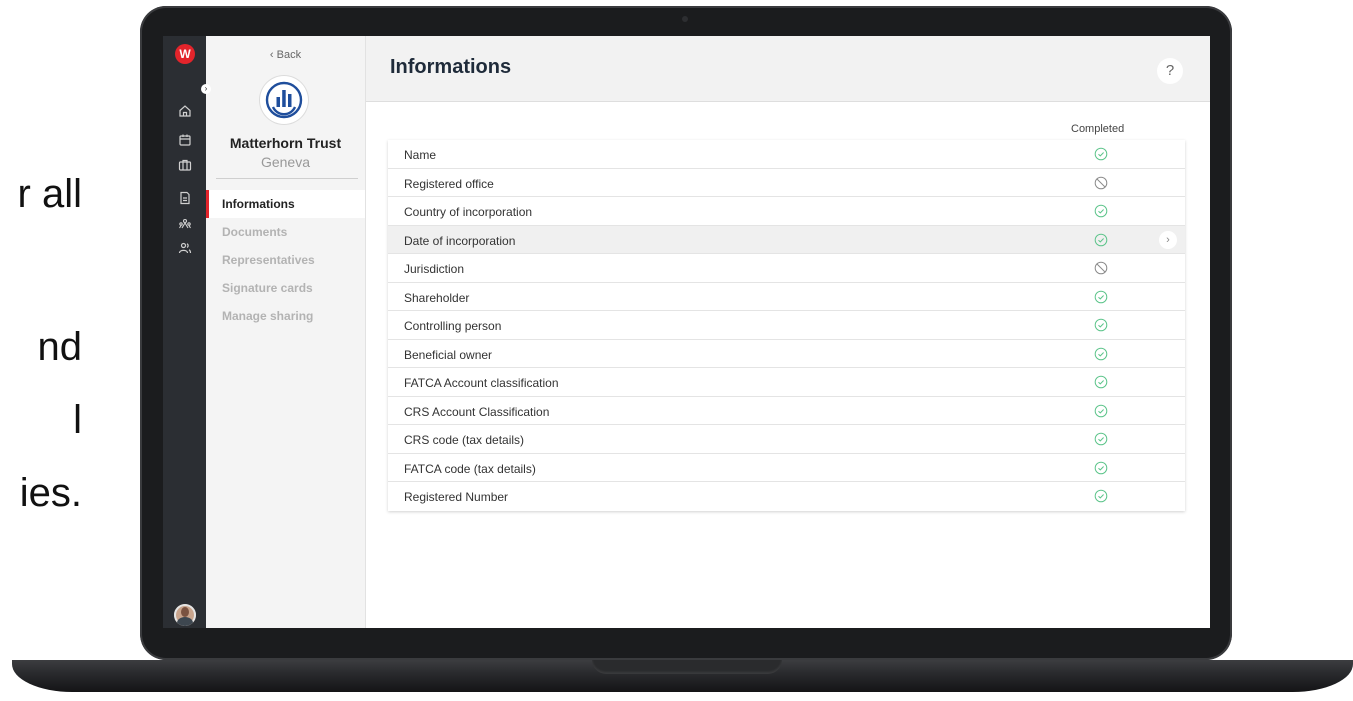  Describe the element at coordinates (185, 621) in the screenshot. I see `avatar-body` at that location.